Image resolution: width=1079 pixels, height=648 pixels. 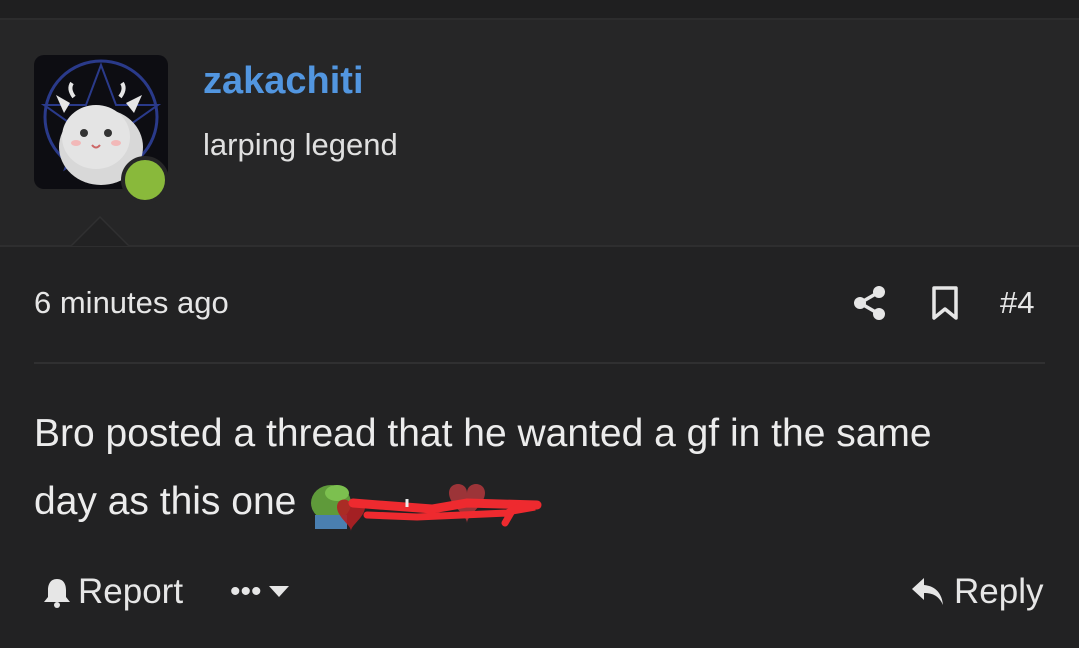 I want to click on post-header-divider, so click(x=539, y=363).